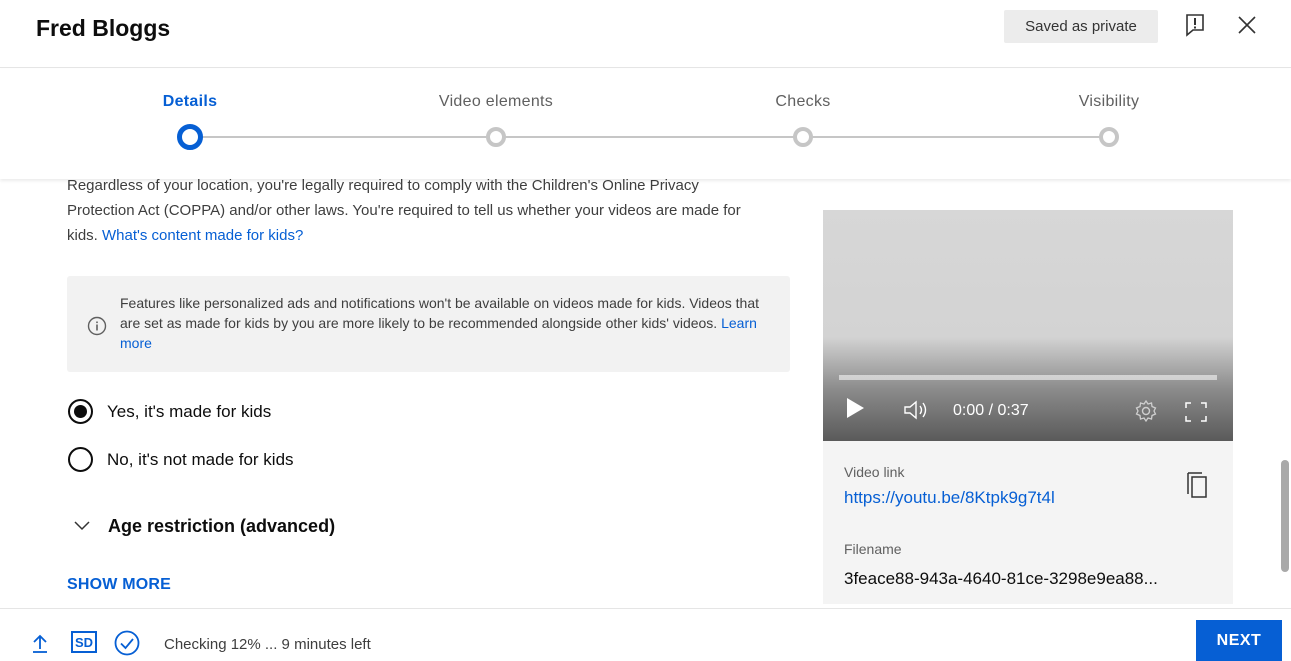 Image resolution: width=1291 pixels, height=661 pixels. Describe the element at coordinates (1028, 325) in the screenshot. I see `video-player: 0:00 / 0:37` at that location.